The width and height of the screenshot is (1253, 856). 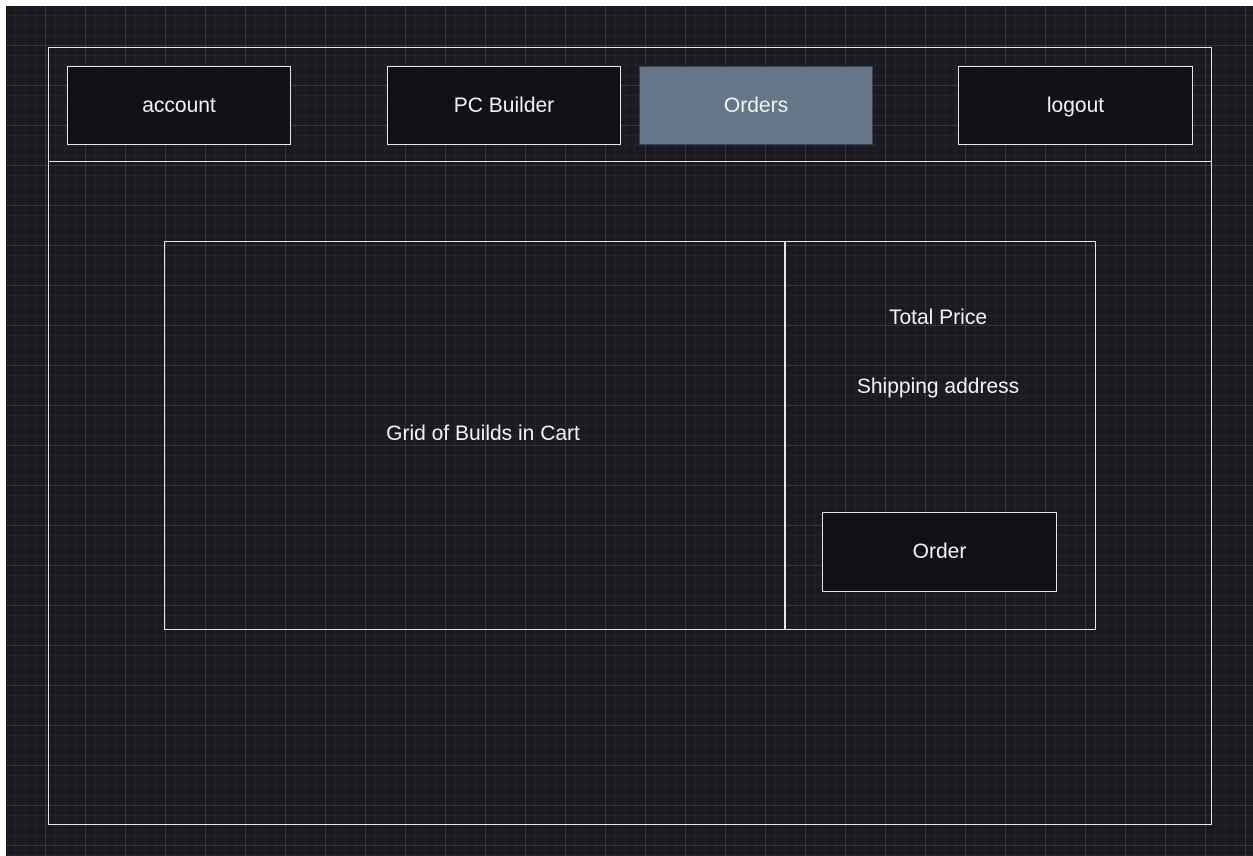 I want to click on orders-tab-active: Orders, so click(x=756, y=105).